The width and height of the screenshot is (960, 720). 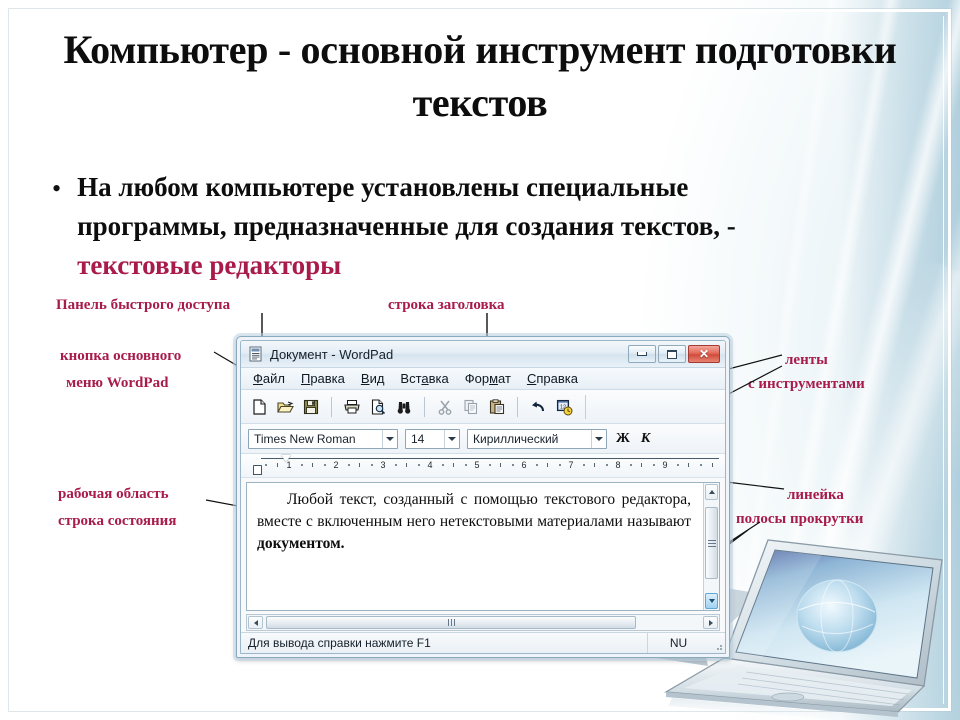 What do you see at coordinates (717, 643) in the screenshot?
I see `resize-grip-icon` at bounding box center [717, 643].